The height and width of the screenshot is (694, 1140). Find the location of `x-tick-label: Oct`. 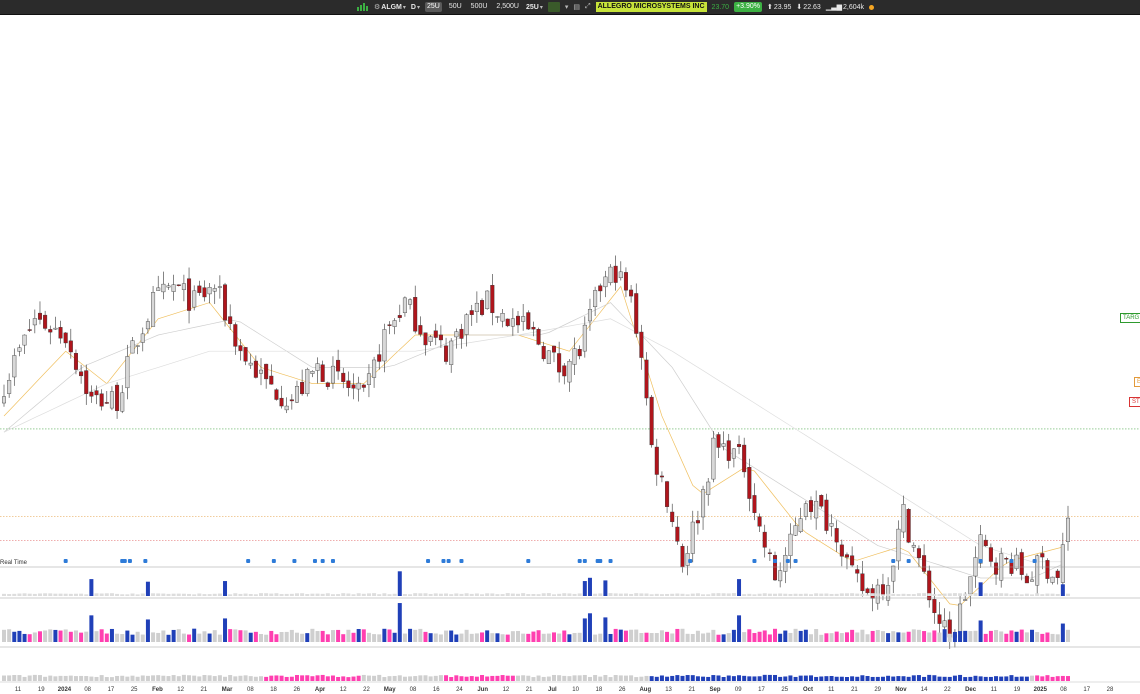

x-tick-label: Oct is located at coordinates (808, 690).